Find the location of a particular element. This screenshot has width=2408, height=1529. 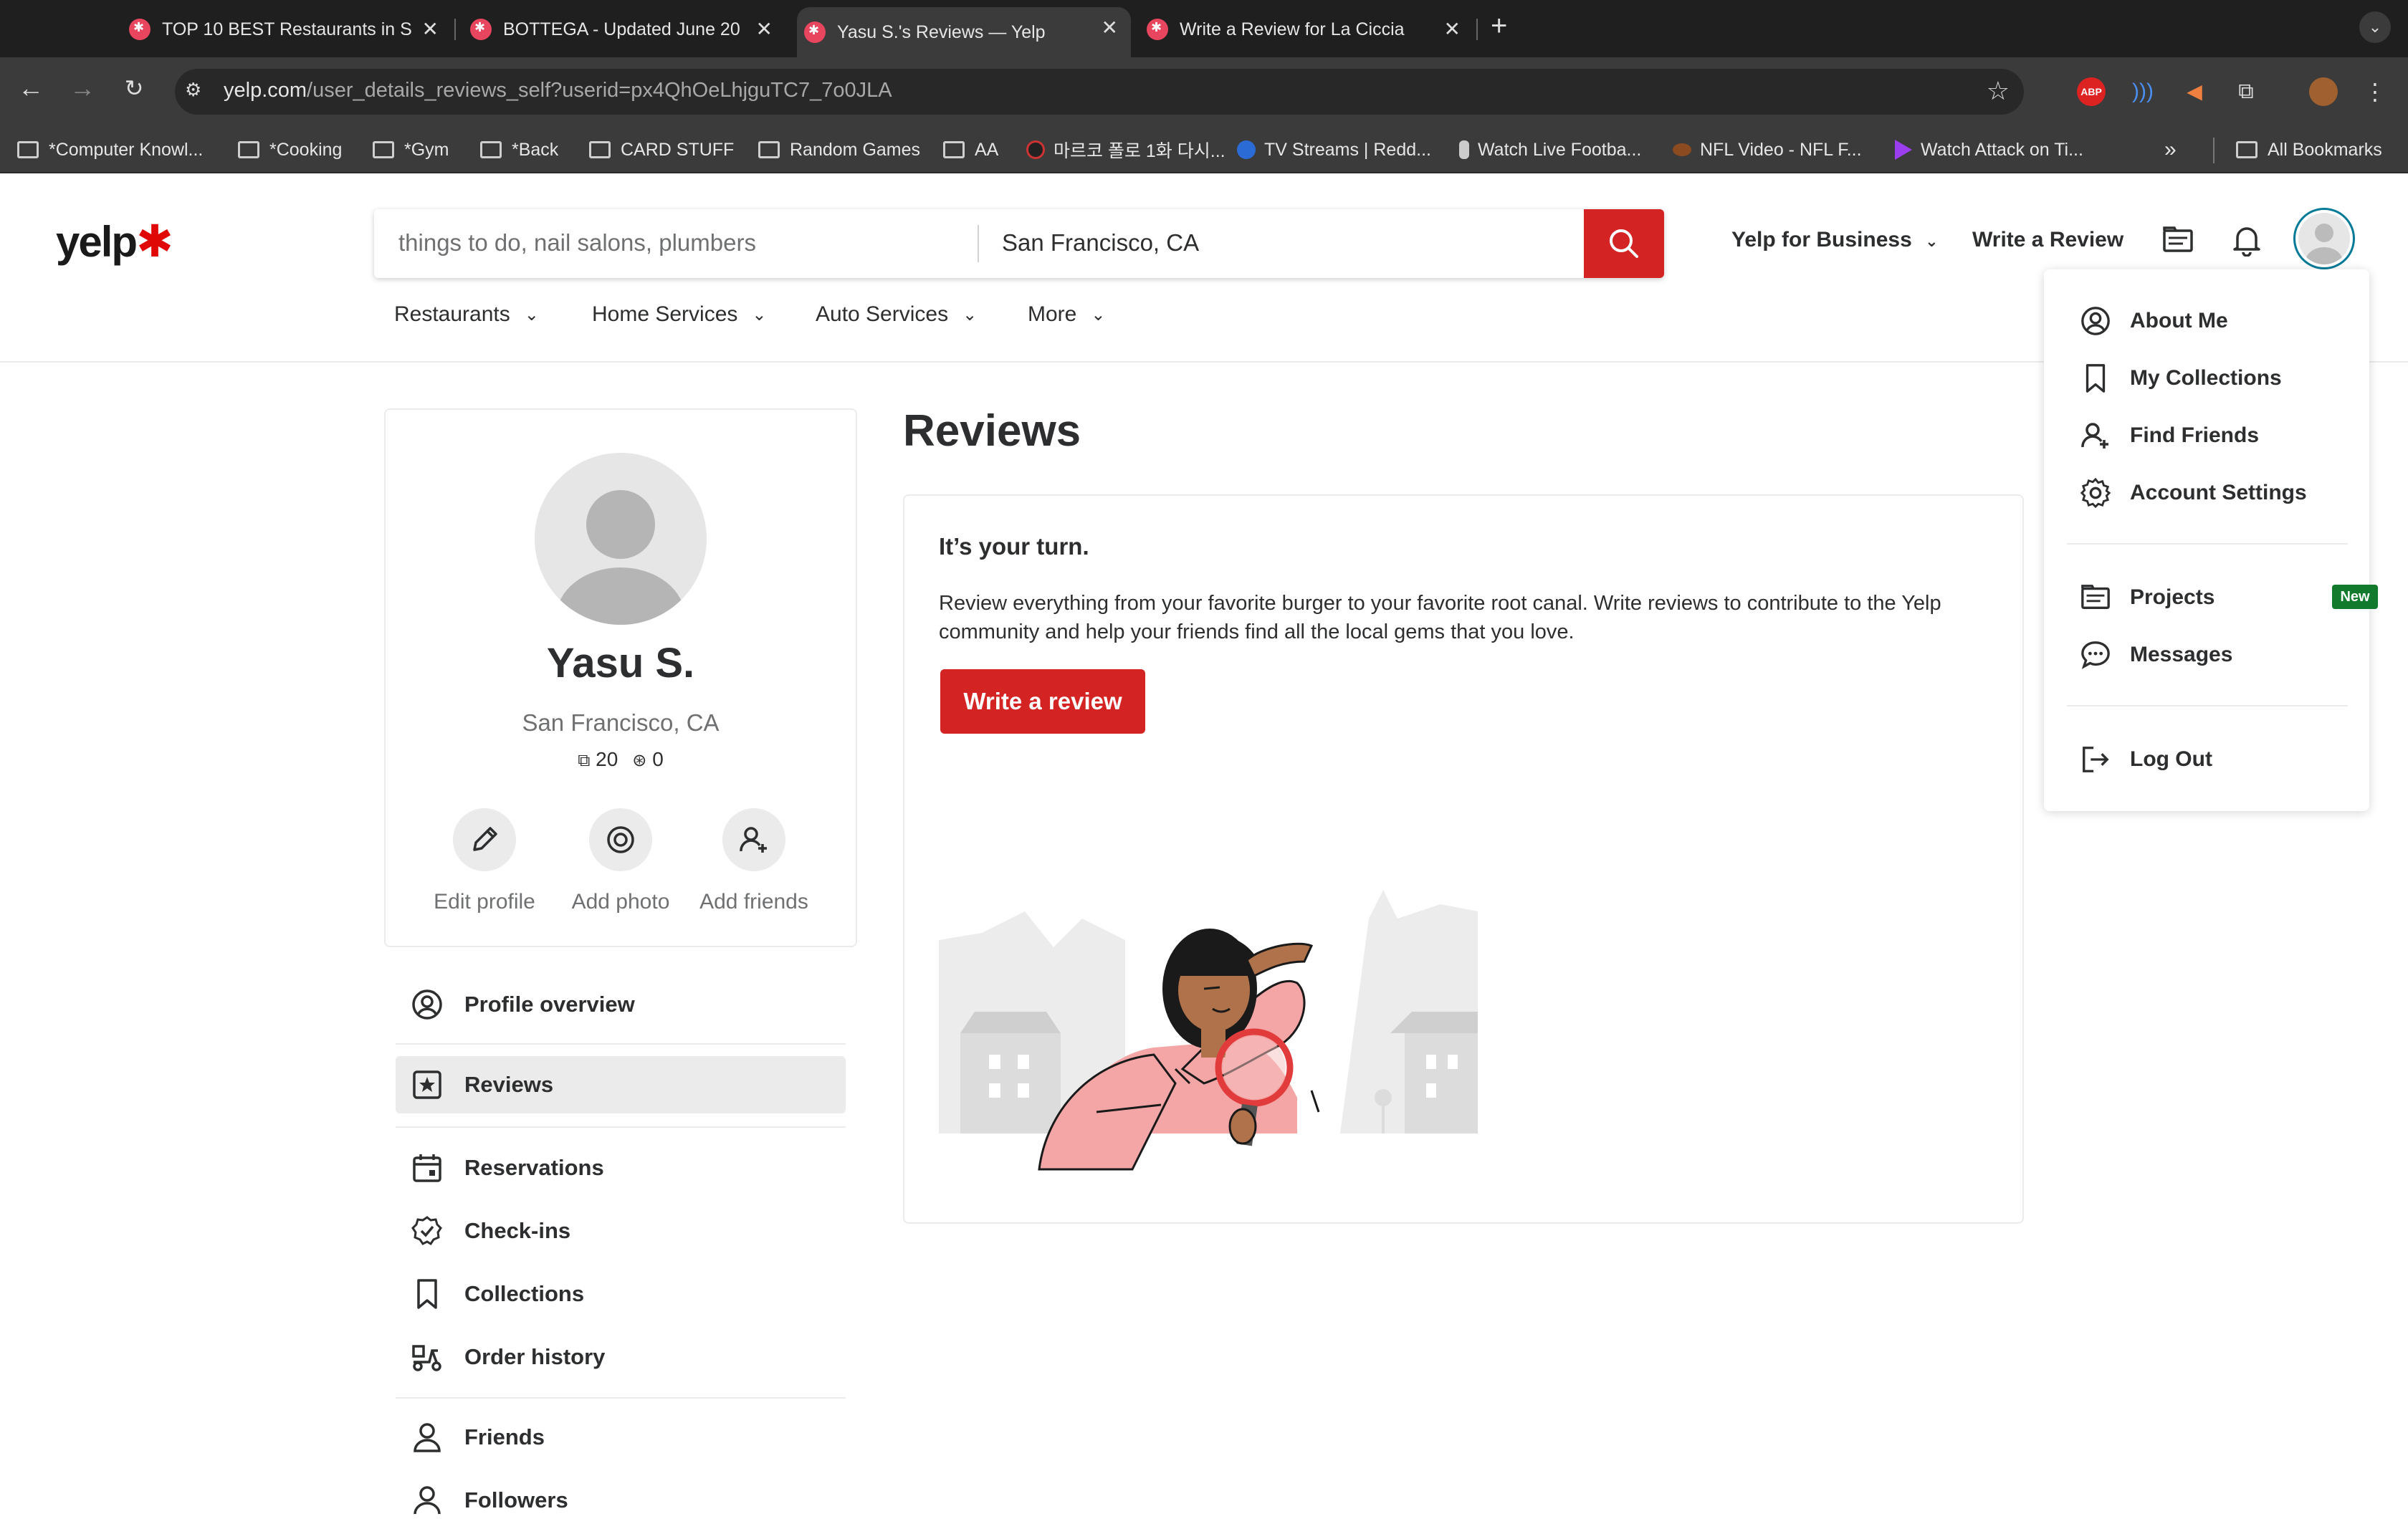

search-button is located at coordinates (1624, 243).